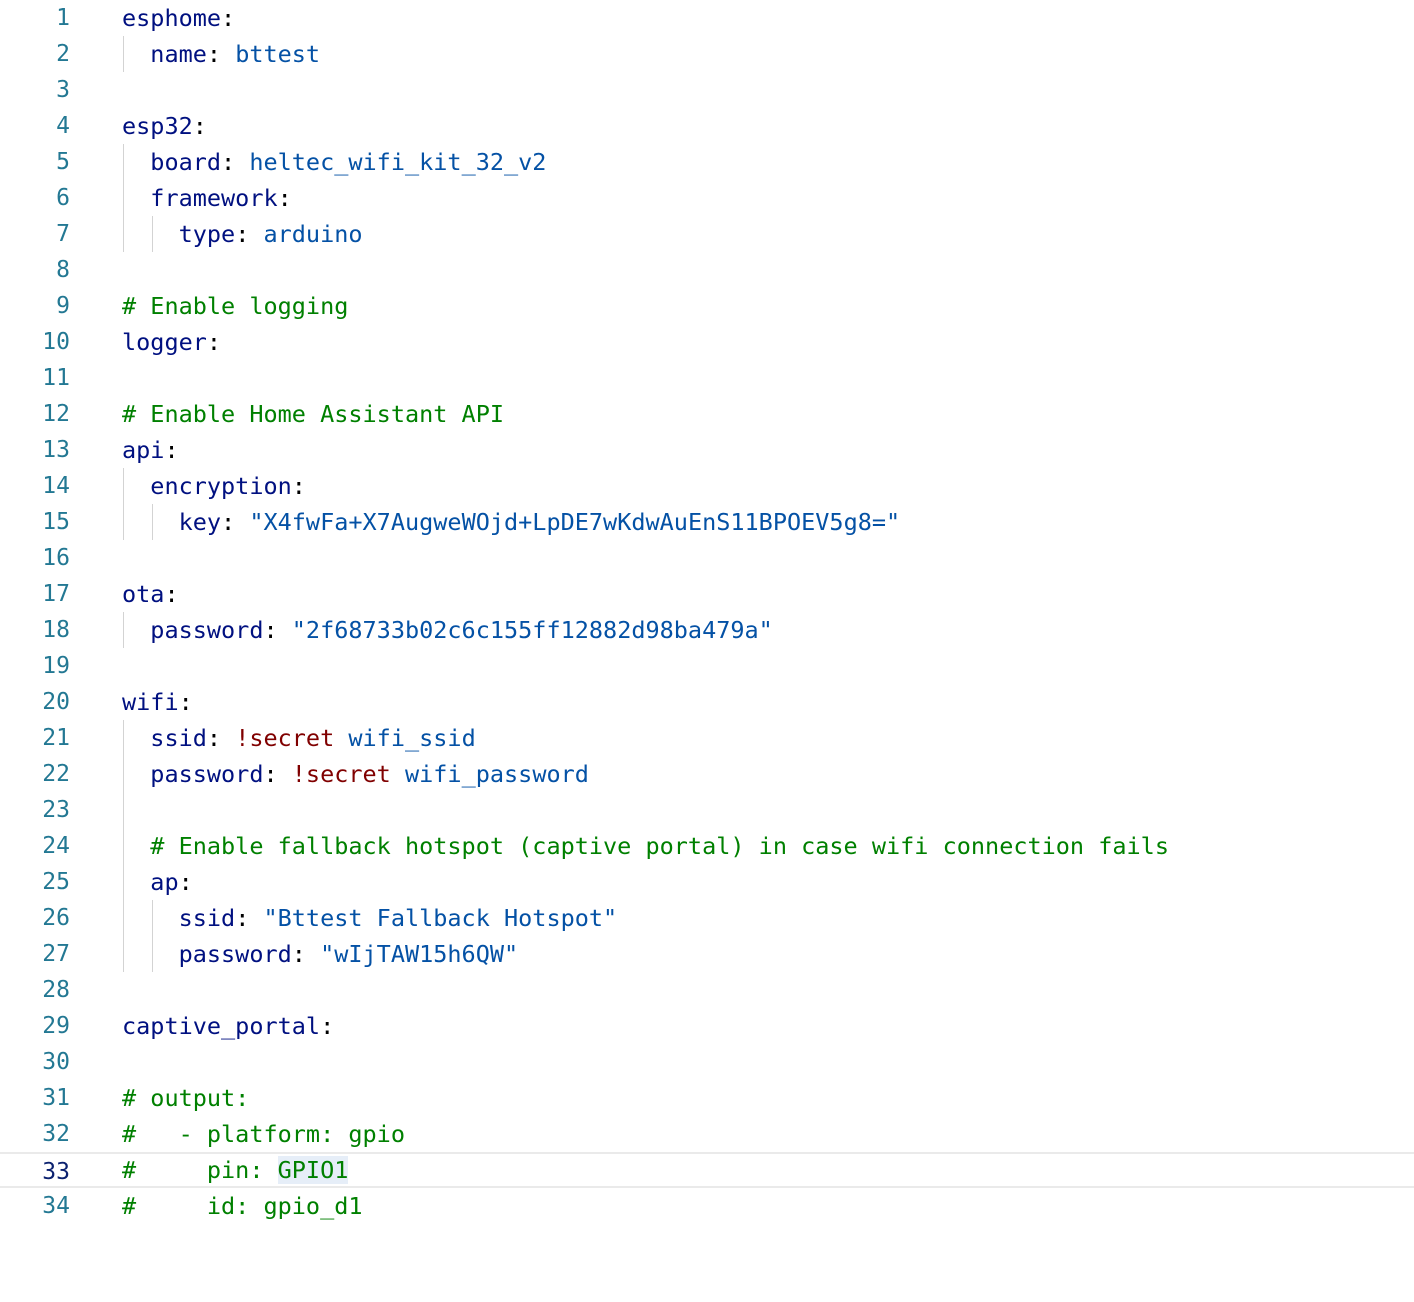 This screenshot has height=1302, width=1414. Describe the element at coordinates (143, 450) in the screenshot. I see `yaml-key: api` at that location.